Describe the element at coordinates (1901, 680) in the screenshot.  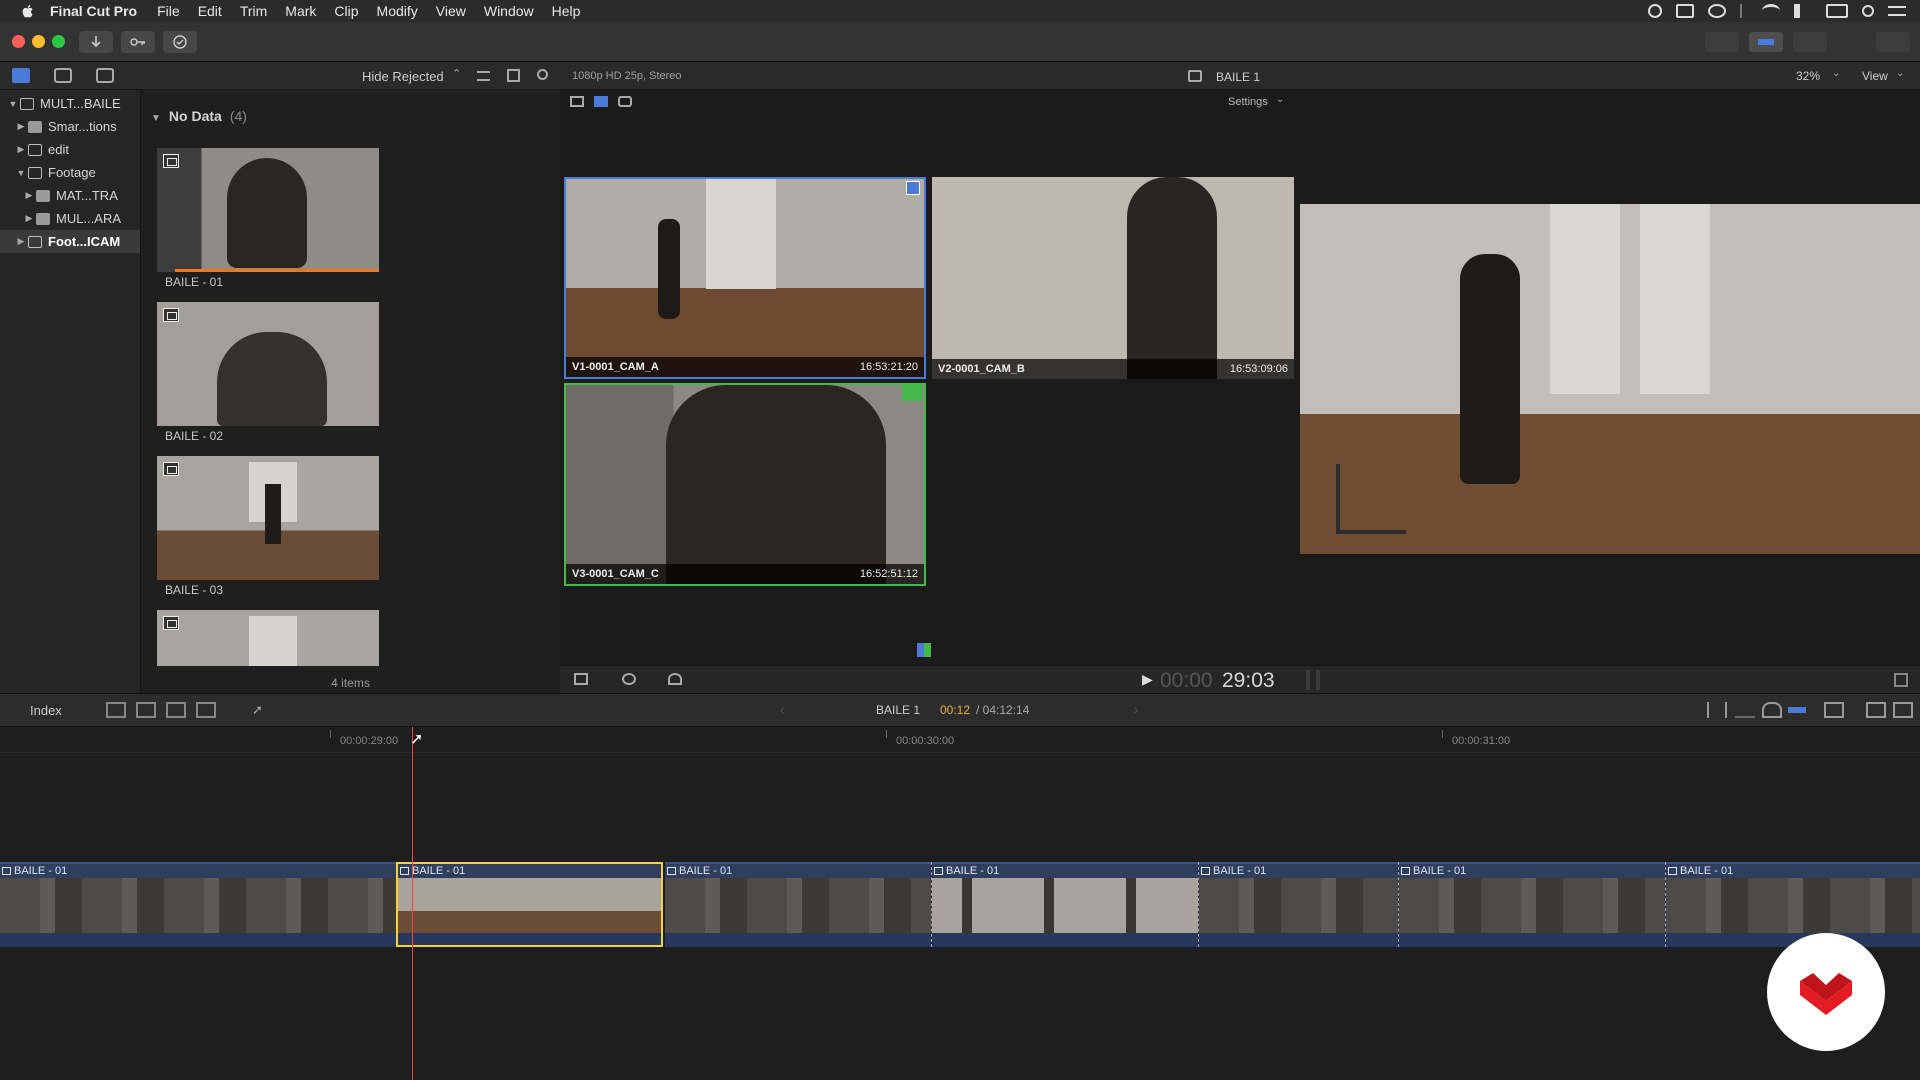
I see `fullscreen-icon` at that location.